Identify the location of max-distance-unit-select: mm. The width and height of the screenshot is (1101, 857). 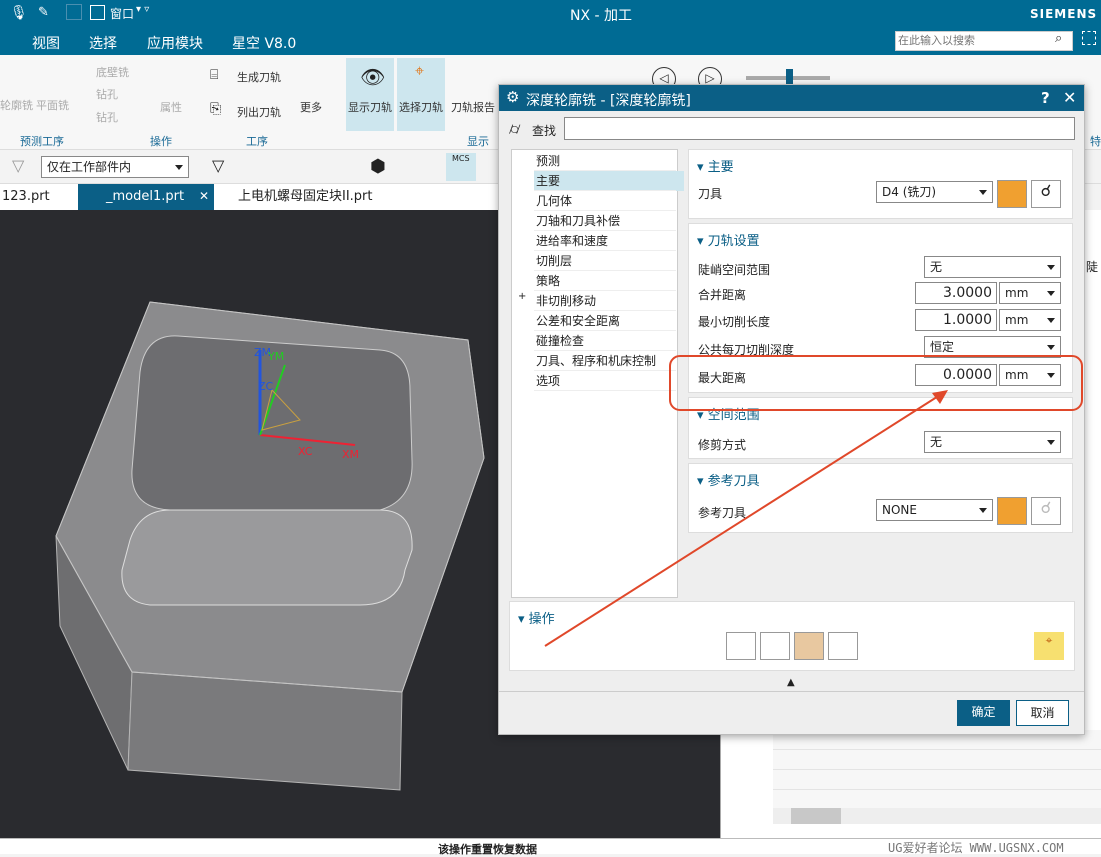
(1030, 375).